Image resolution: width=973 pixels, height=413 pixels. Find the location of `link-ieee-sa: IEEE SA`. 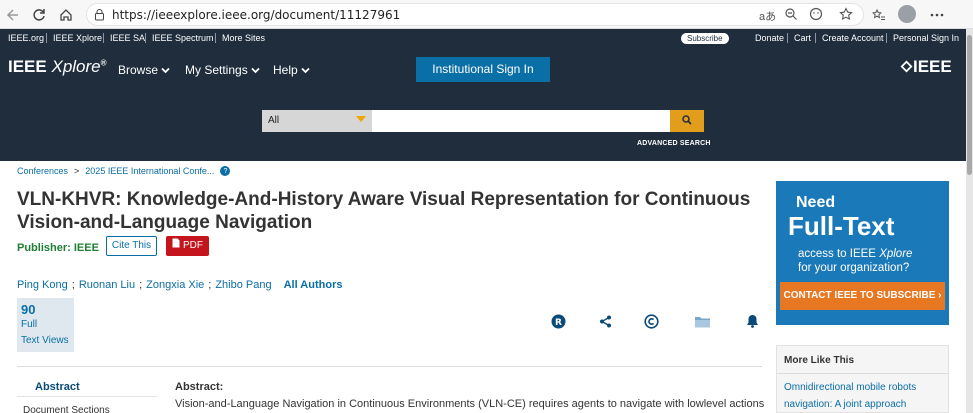

link-ieee-sa: IEEE SA is located at coordinates (127, 38).